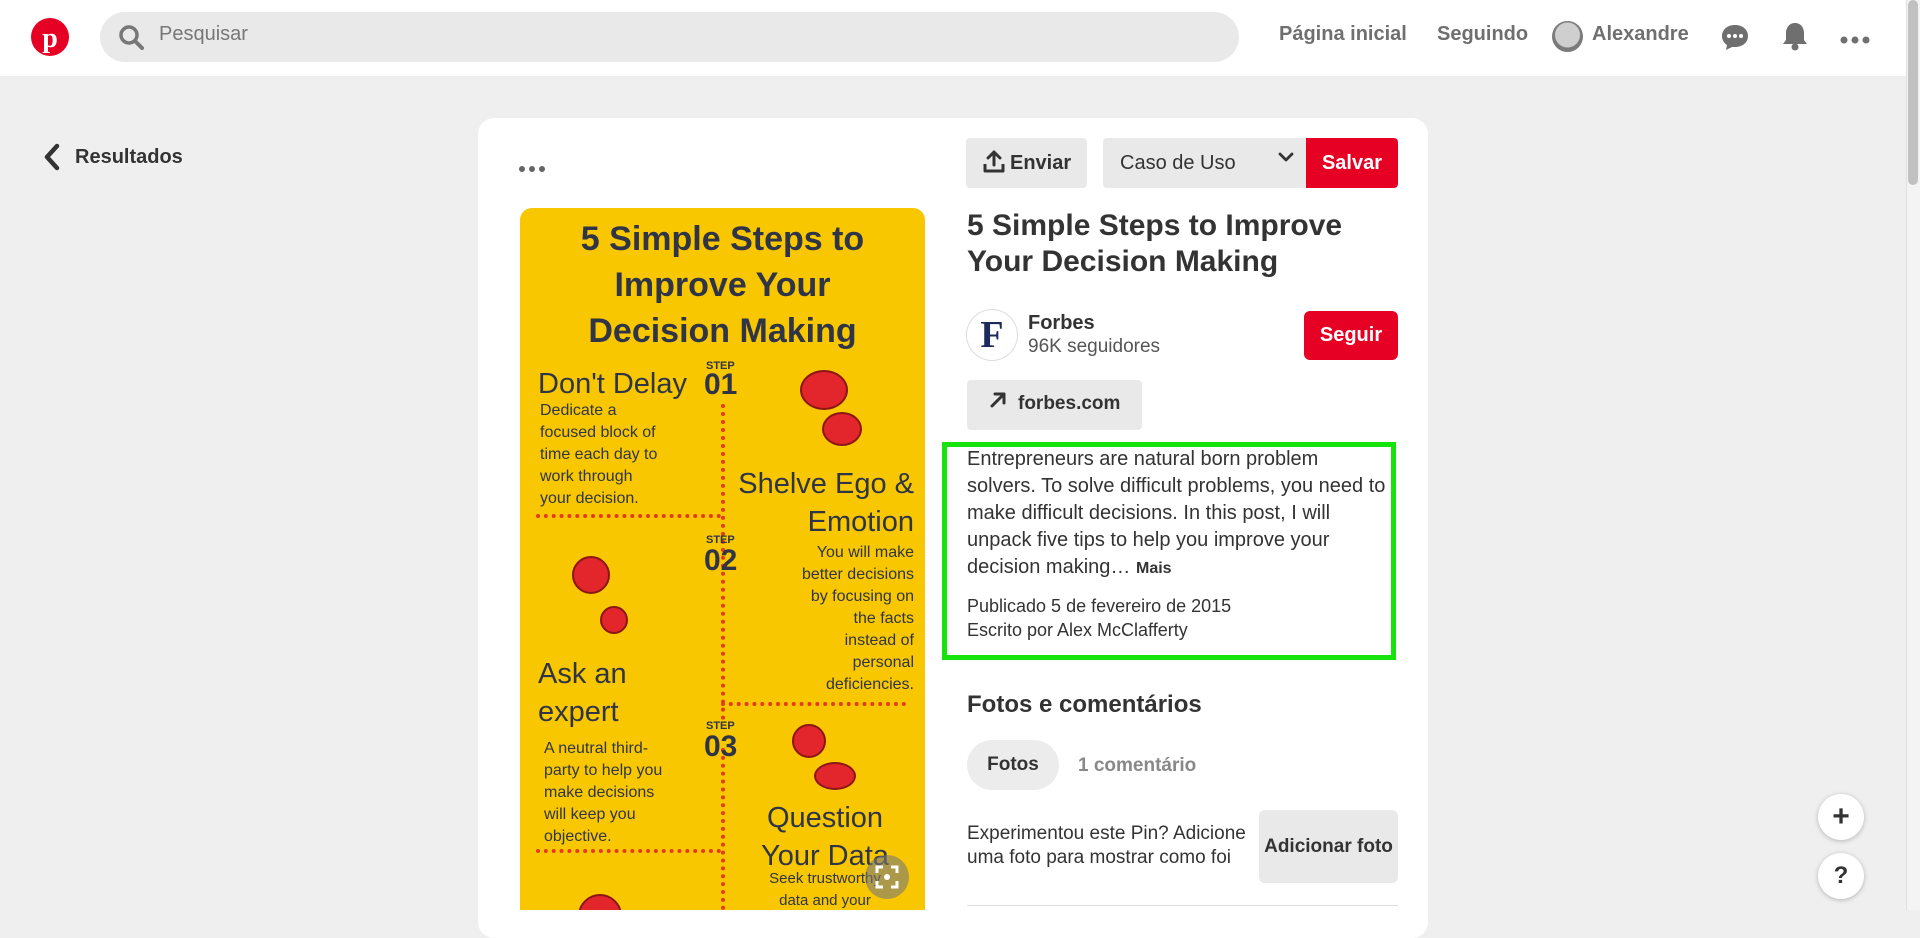 This screenshot has width=1920, height=938. What do you see at coordinates (52, 160) in the screenshot?
I see `chevron-left-icon` at bounding box center [52, 160].